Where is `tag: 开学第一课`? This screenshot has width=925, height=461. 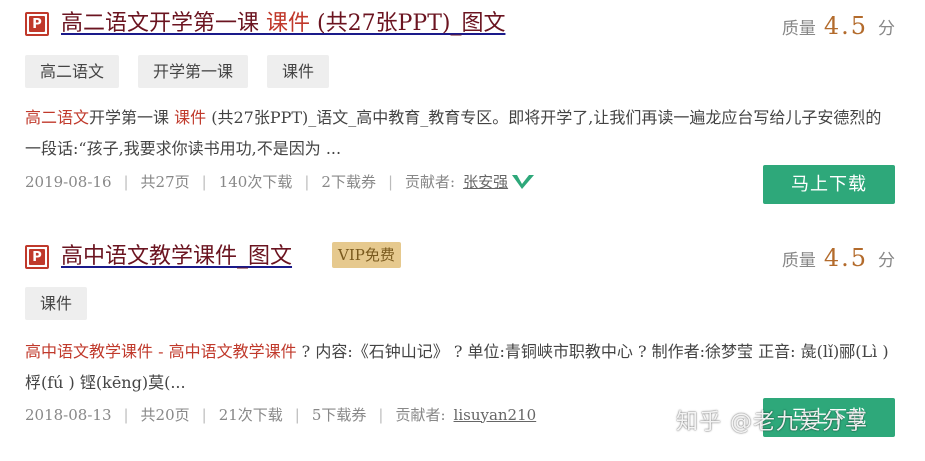
tag: 开学第一课 is located at coordinates (193, 71).